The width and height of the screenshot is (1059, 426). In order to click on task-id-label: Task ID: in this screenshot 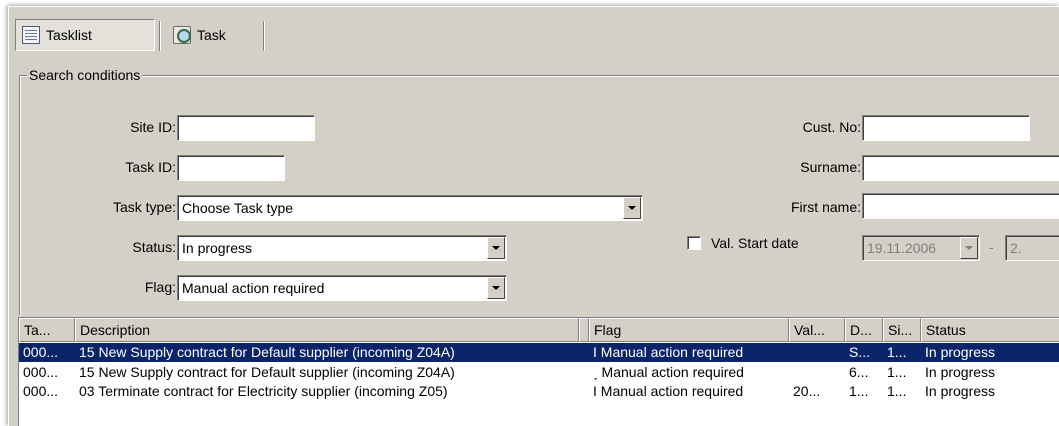, I will do `click(150, 167)`.